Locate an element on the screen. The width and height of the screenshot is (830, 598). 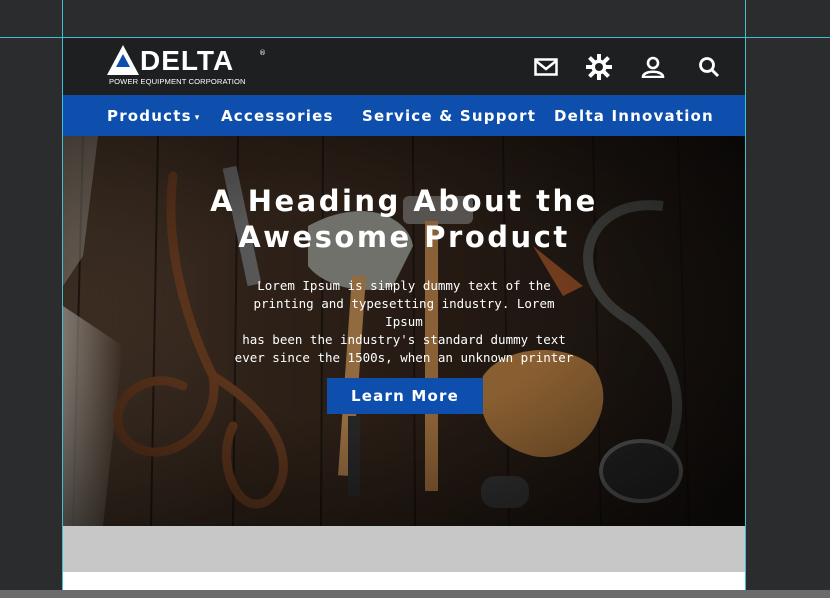
mail-button is located at coordinates (546, 67).